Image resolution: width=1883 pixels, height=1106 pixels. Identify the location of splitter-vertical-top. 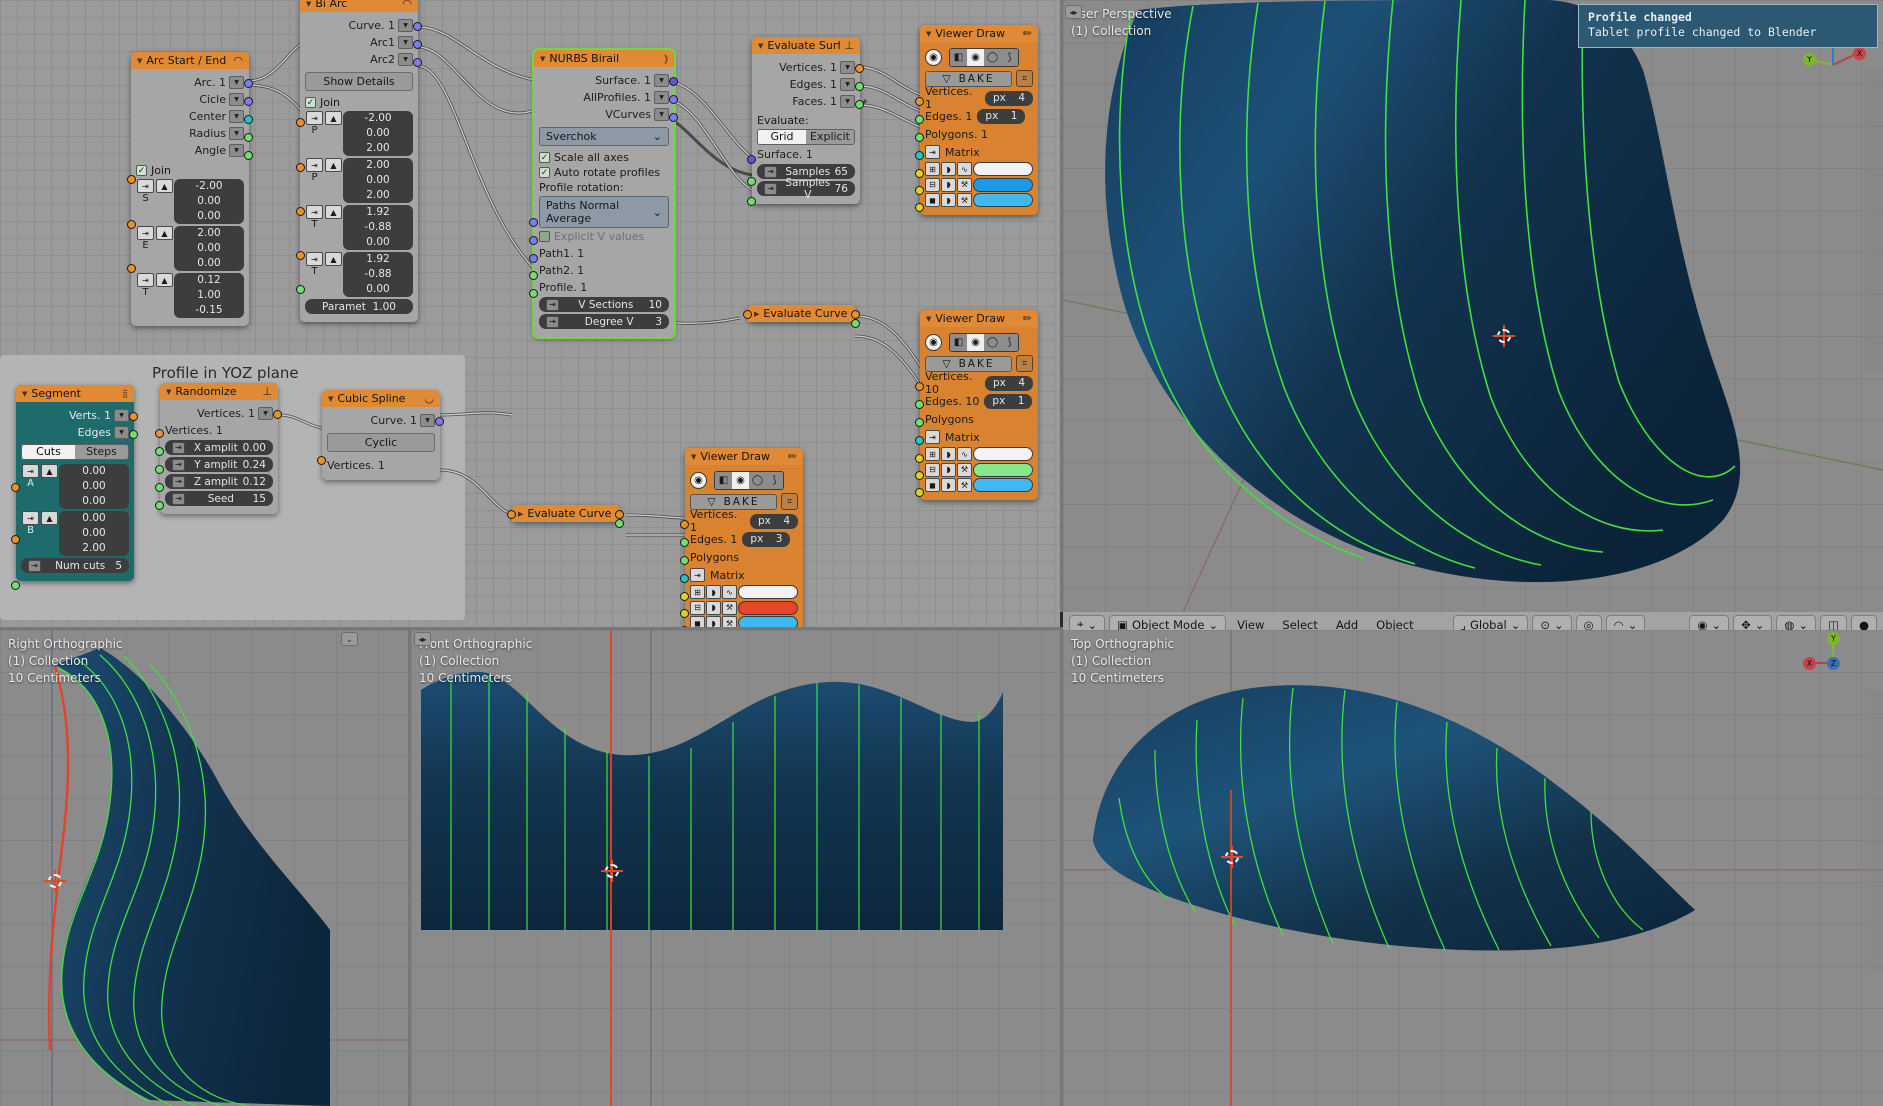
(1061, 306).